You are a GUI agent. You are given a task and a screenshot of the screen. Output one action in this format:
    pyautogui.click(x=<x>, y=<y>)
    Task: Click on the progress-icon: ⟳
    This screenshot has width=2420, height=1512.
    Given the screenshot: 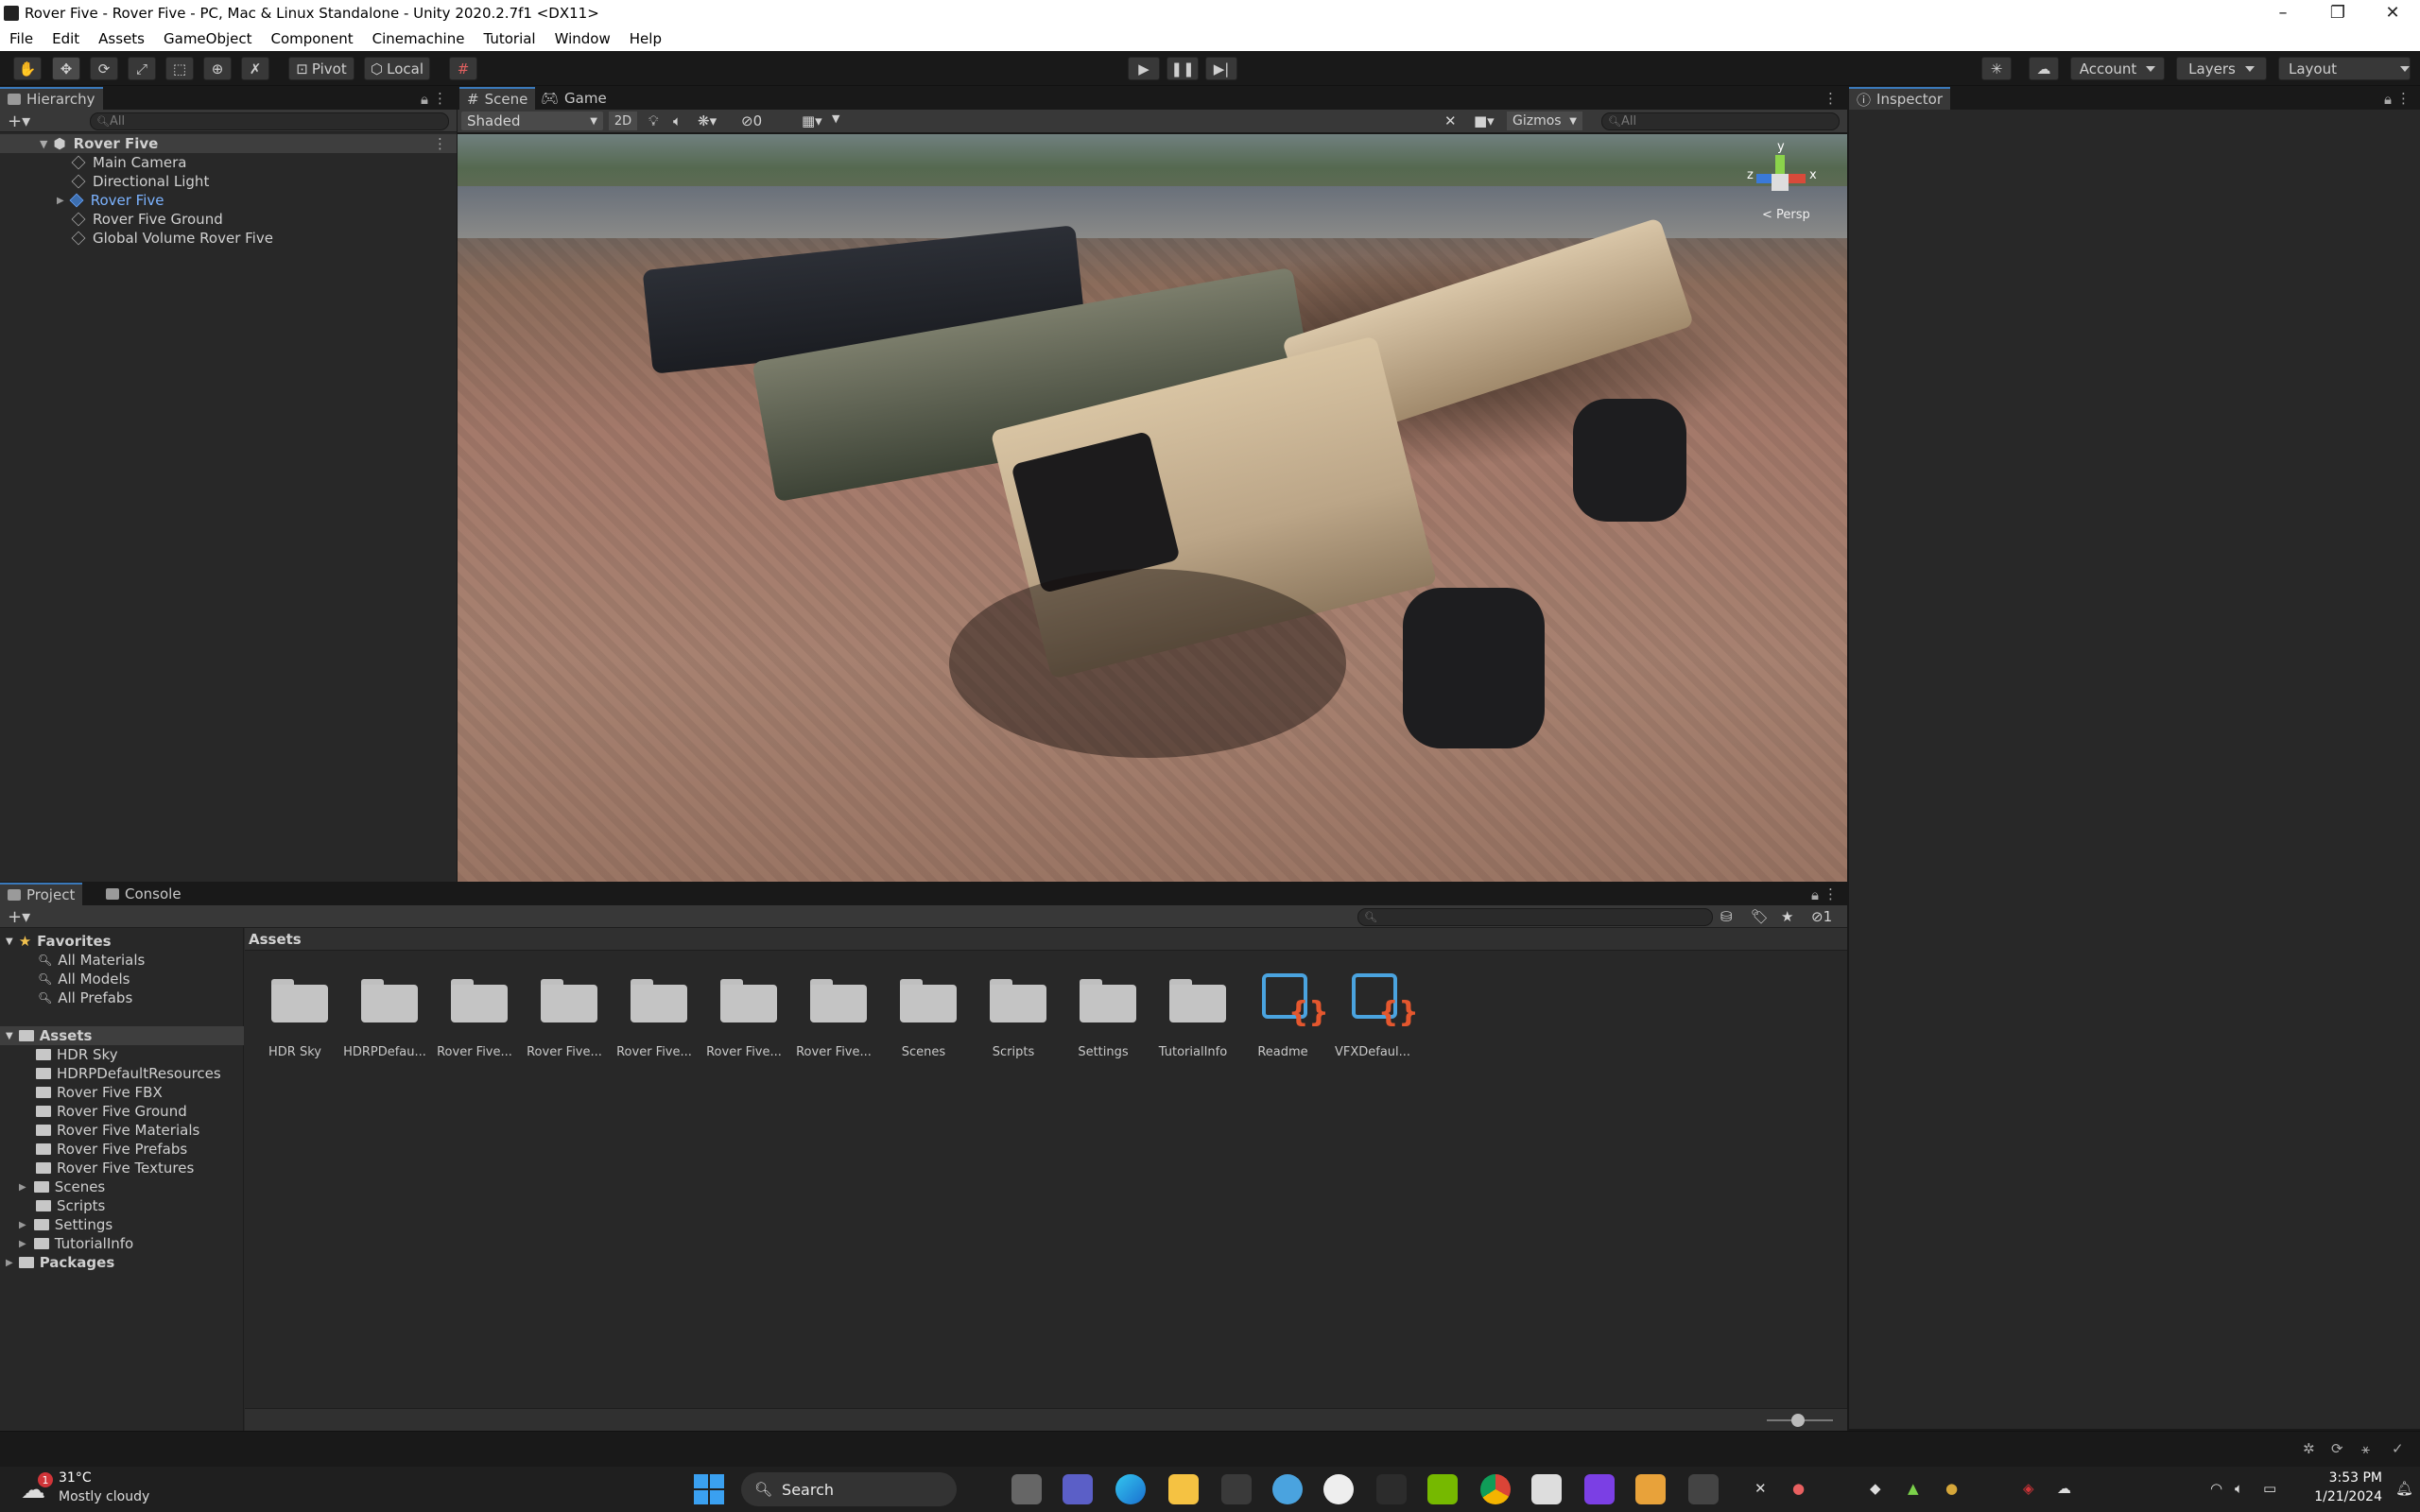 What is the action you would take?
    pyautogui.click(x=2337, y=1448)
    